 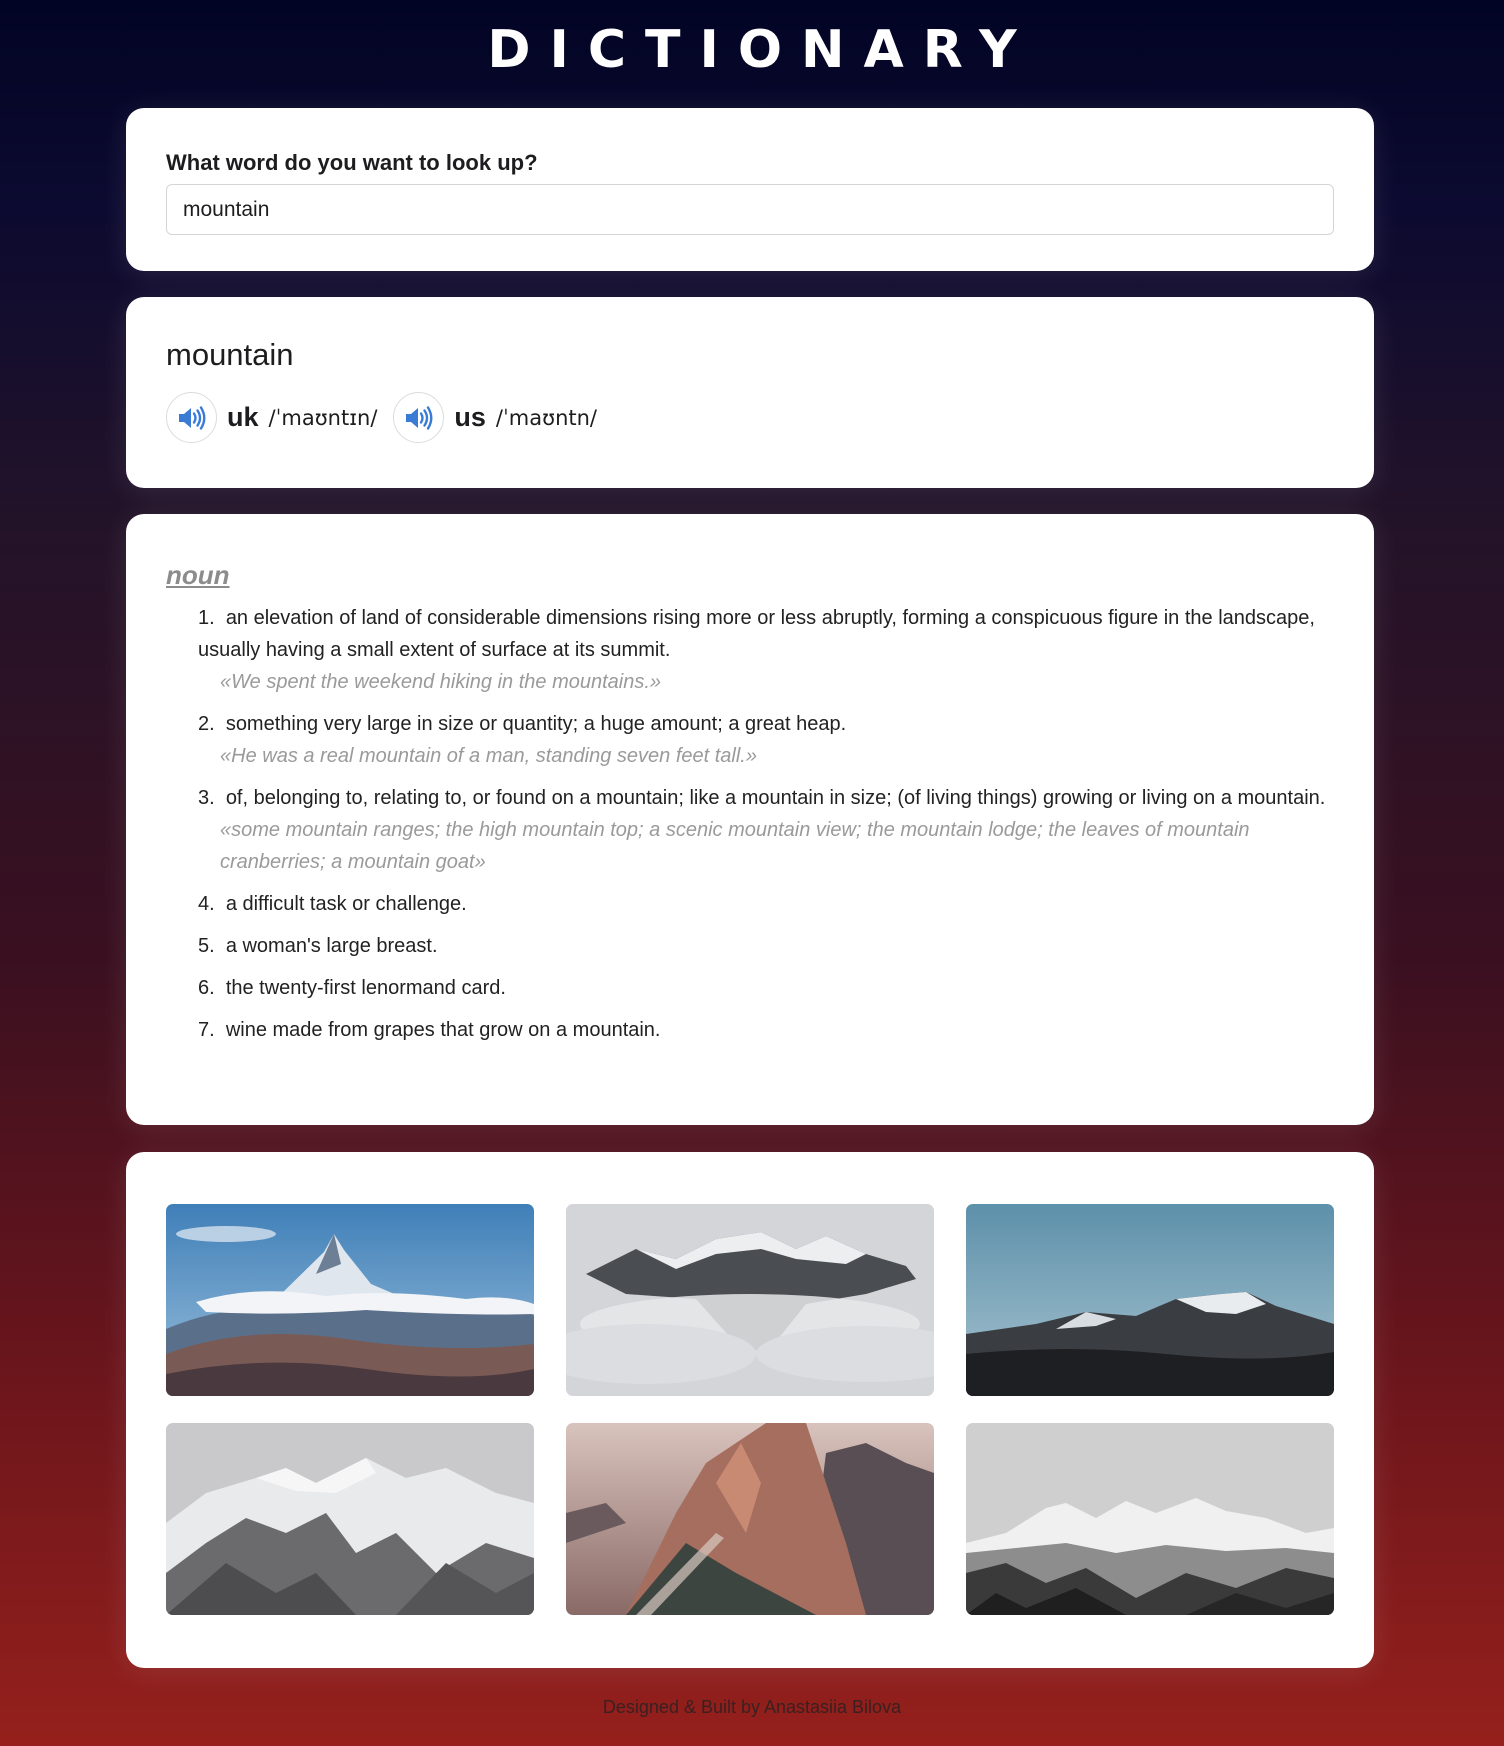 I want to click on phonetic-uk: uk /ˈmaʊntɪn/, so click(x=271, y=417).